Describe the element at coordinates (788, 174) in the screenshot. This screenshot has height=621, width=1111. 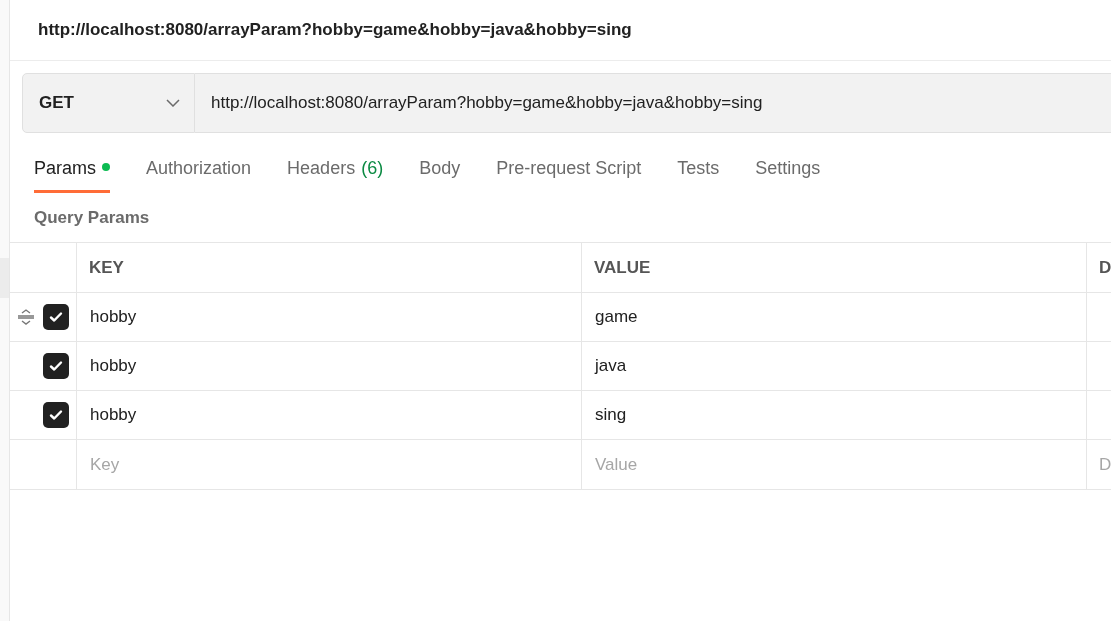
I see `tab: Settings` at that location.